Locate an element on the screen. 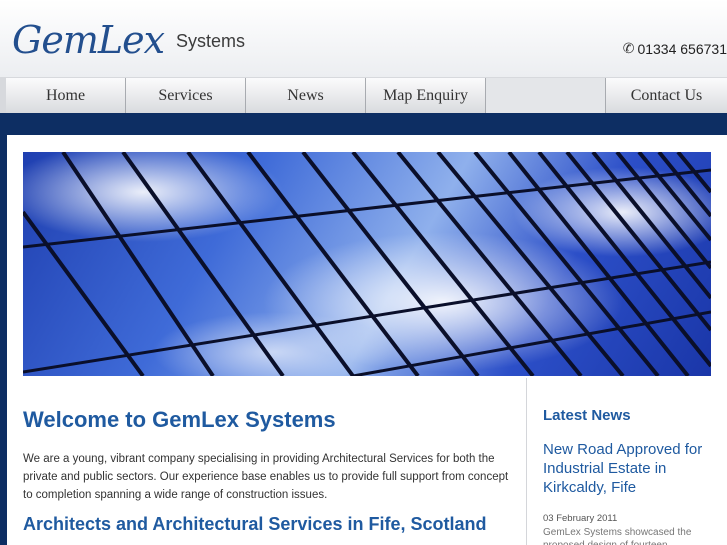  nav-map-enquiry: Map Enquiry is located at coordinates (426, 95).